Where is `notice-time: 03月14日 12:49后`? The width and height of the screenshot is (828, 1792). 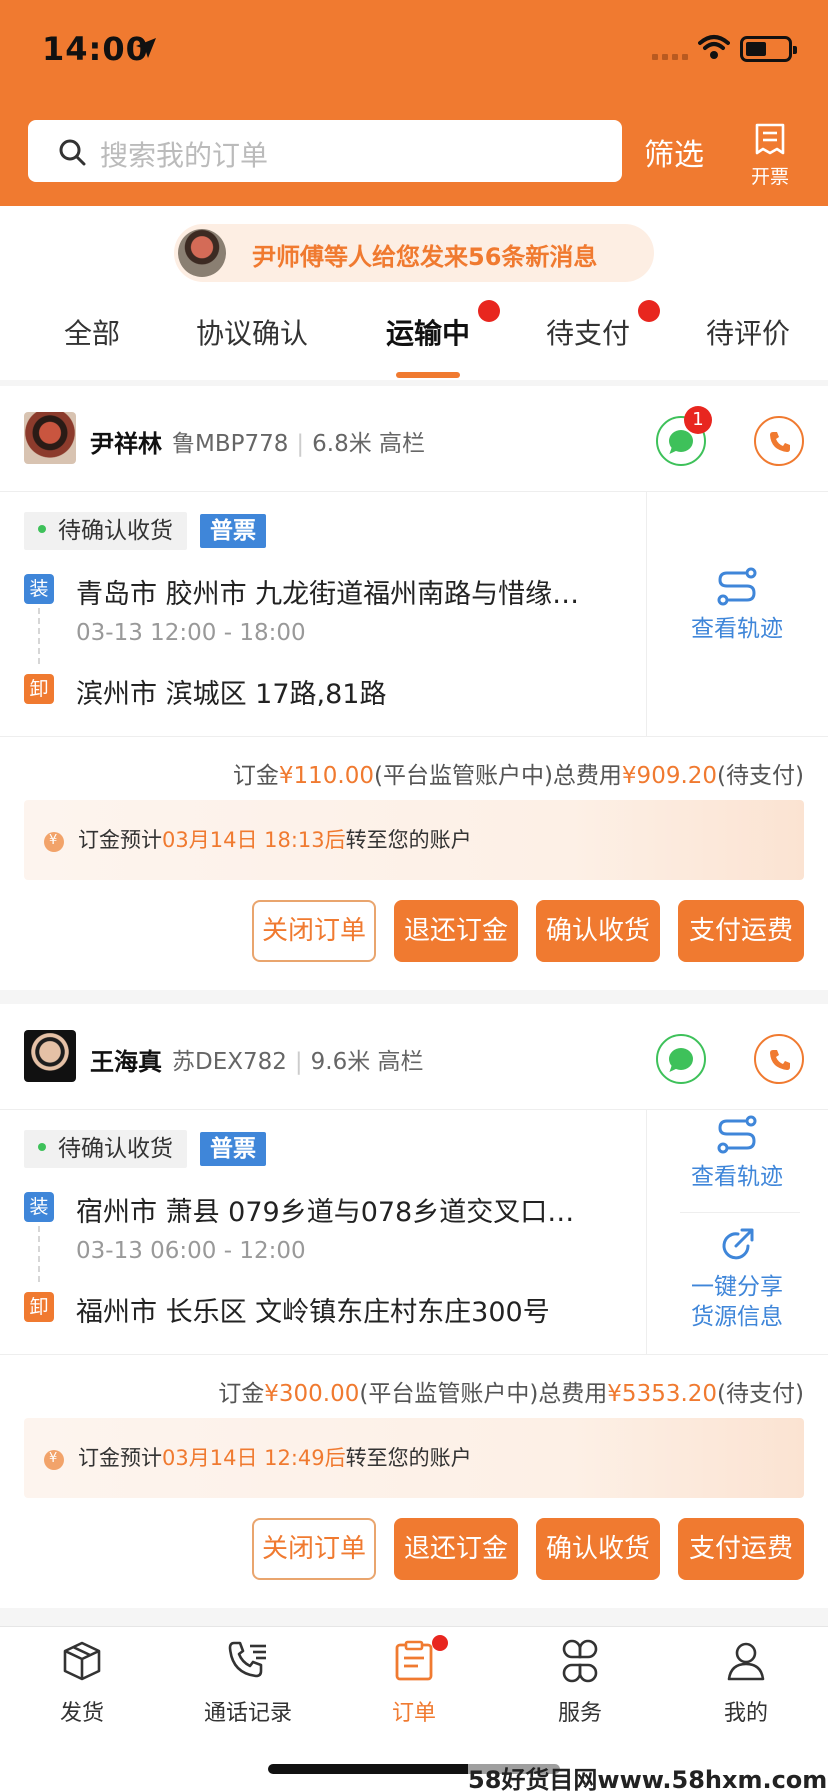
notice-time: 03月14日 12:49后 is located at coordinates (254, 1458).